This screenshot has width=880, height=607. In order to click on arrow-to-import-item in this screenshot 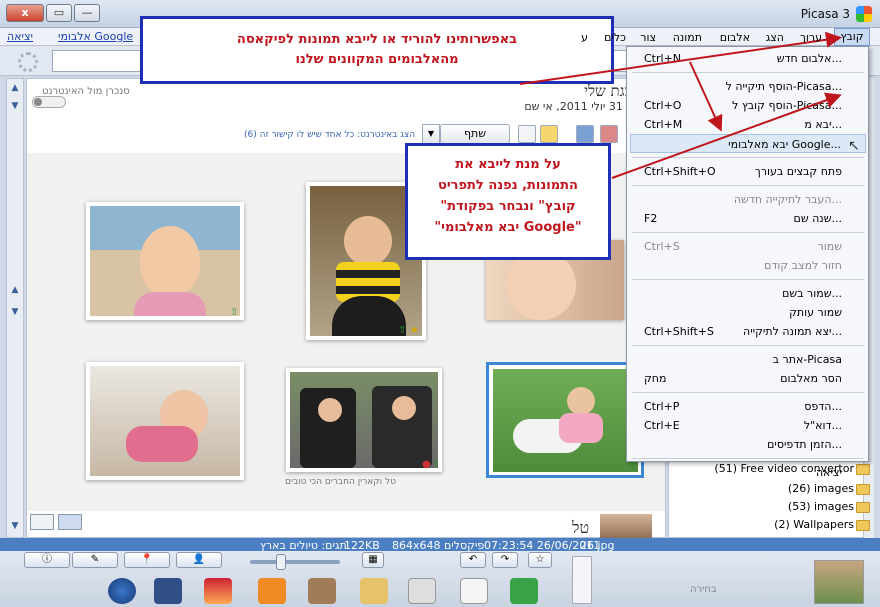, I will do `click(726, 135)`.